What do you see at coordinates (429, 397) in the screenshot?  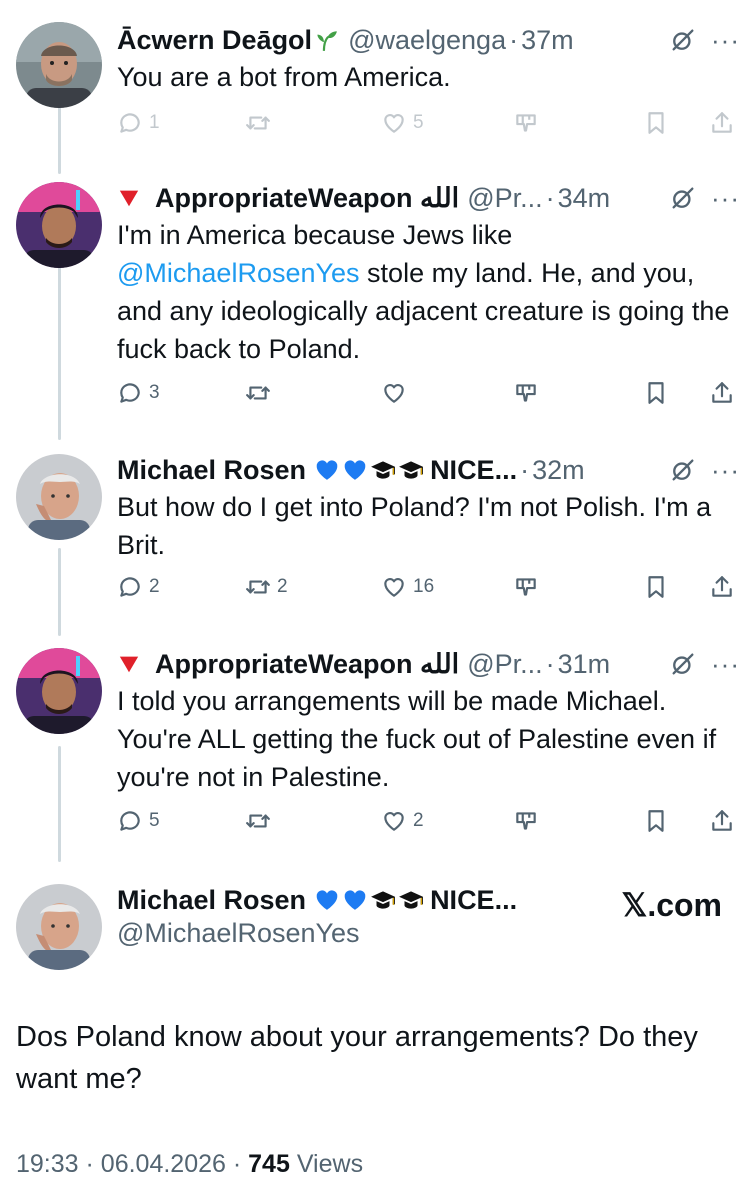 I see `action-bar: 3` at bounding box center [429, 397].